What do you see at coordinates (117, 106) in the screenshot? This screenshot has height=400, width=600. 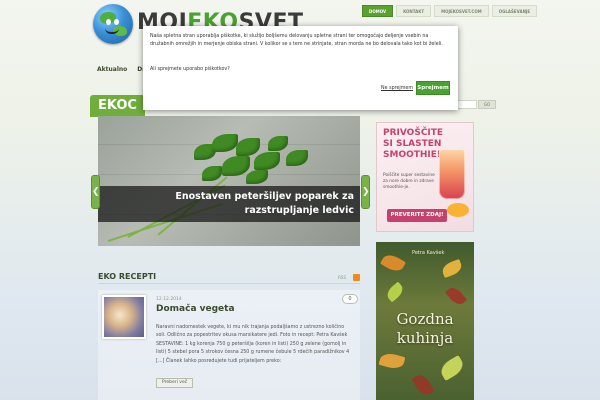 I see `section-tab: EKOC` at bounding box center [117, 106].